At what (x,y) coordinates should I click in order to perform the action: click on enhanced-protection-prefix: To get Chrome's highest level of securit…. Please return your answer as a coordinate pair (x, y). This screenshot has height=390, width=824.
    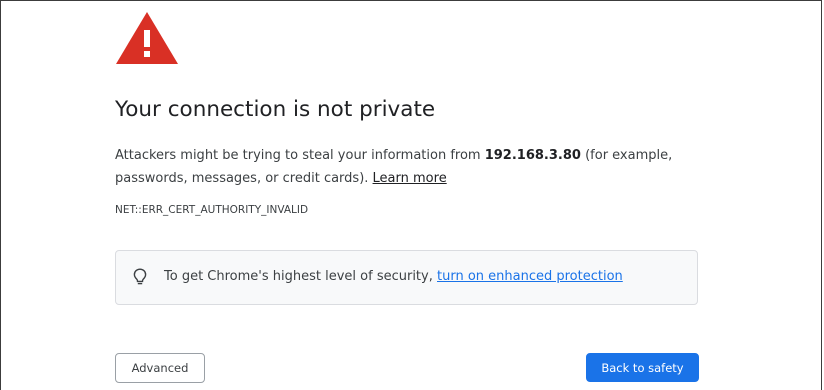
    Looking at the image, I should click on (300, 276).